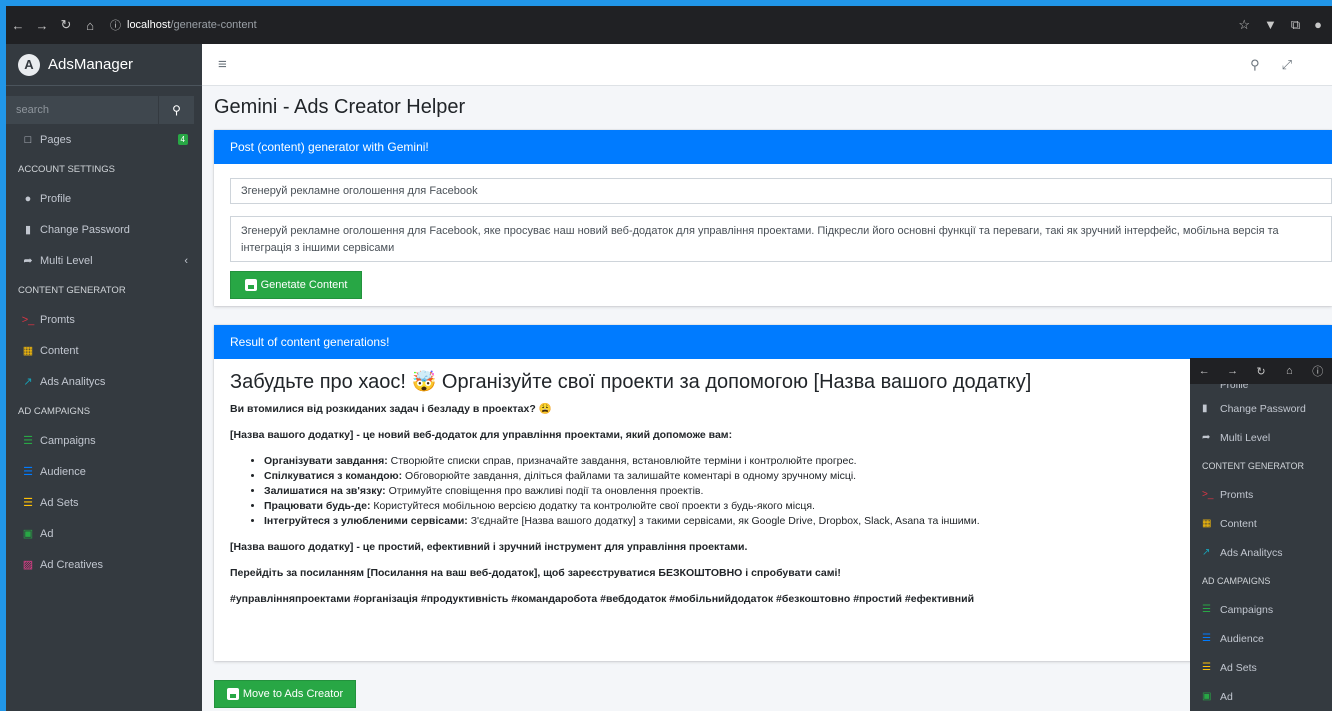  Describe the element at coordinates (293, 694) in the screenshot. I see `move-button-label: Move to Ads Creator` at that location.